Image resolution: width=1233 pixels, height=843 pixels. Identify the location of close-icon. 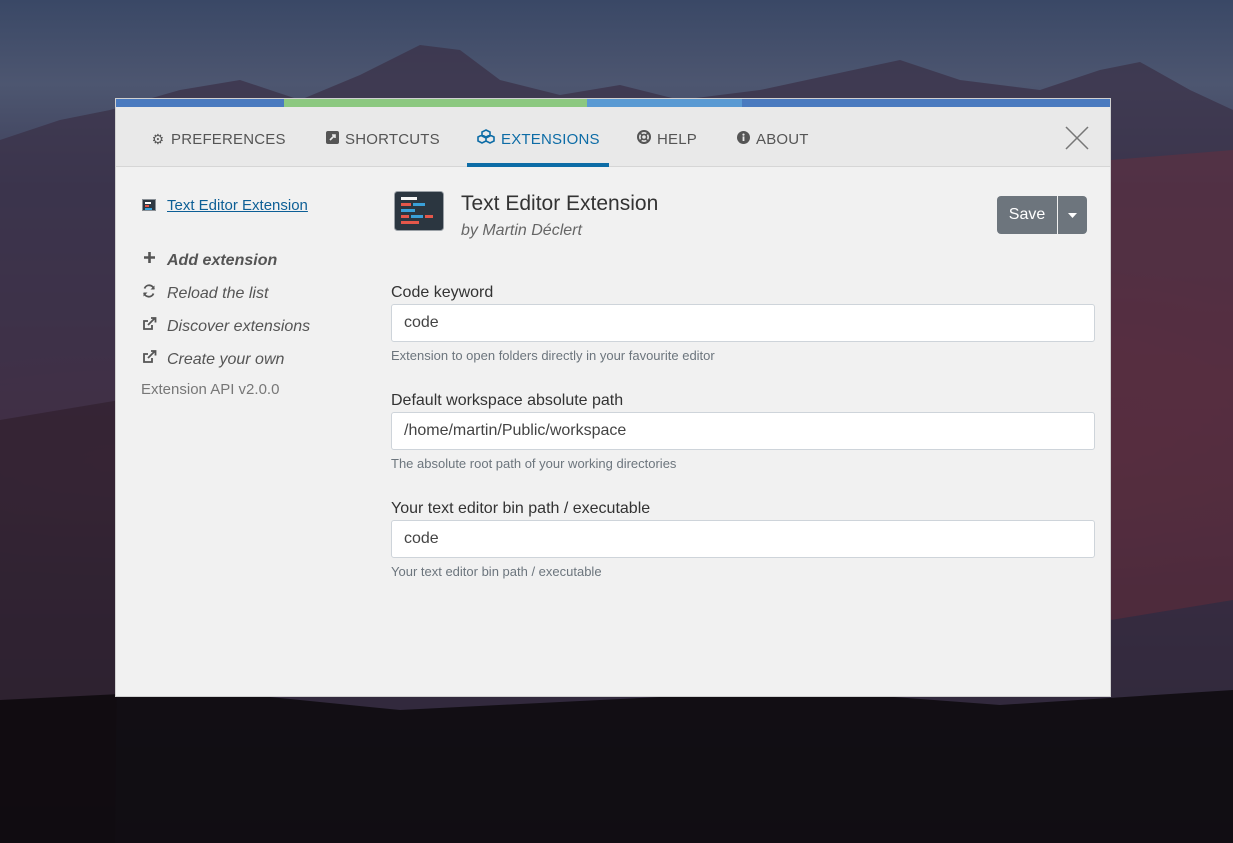
(1077, 138).